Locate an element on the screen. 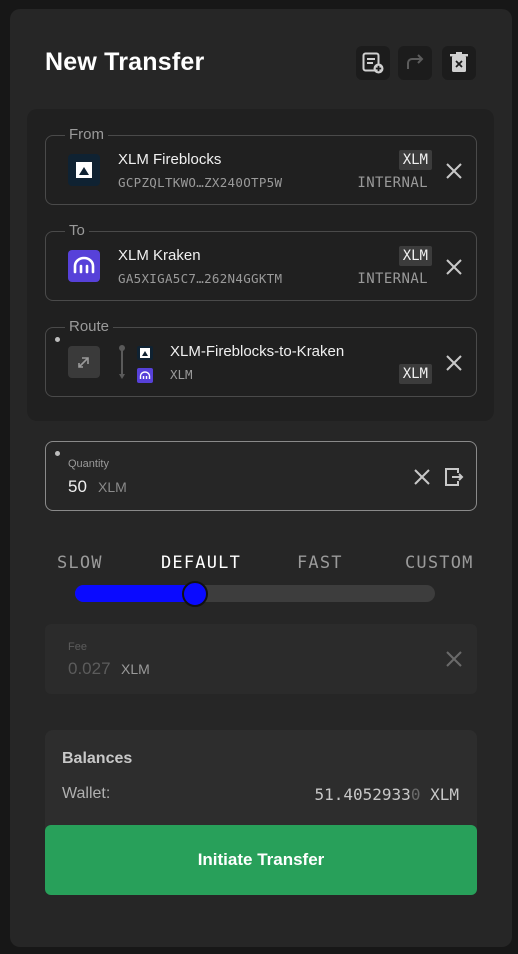 The height and width of the screenshot is (954, 518). speed-option-slow: SLOW is located at coordinates (80, 563).